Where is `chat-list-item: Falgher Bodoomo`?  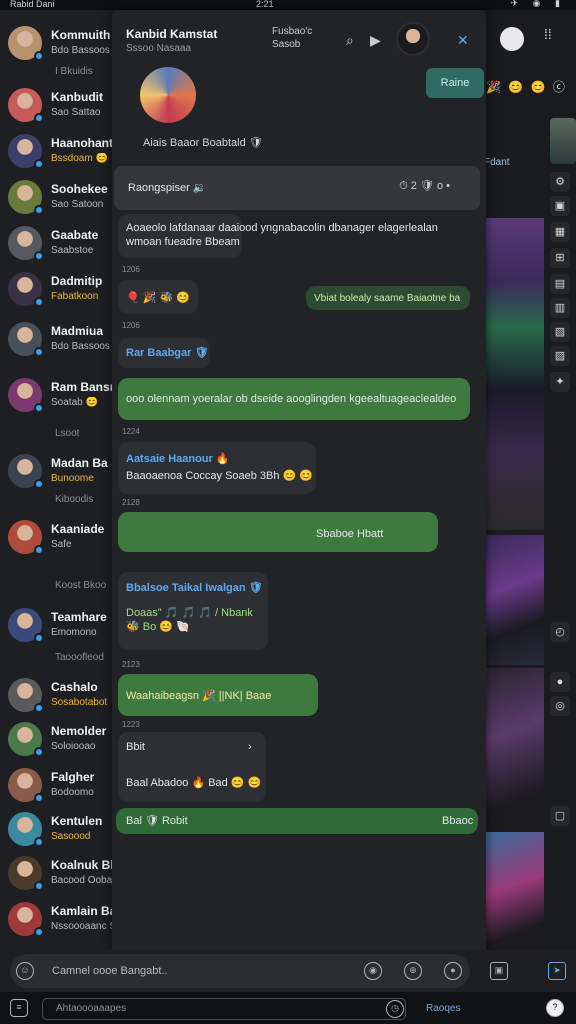 chat-list-item: Falgher Bodoomo is located at coordinates (59, 786).